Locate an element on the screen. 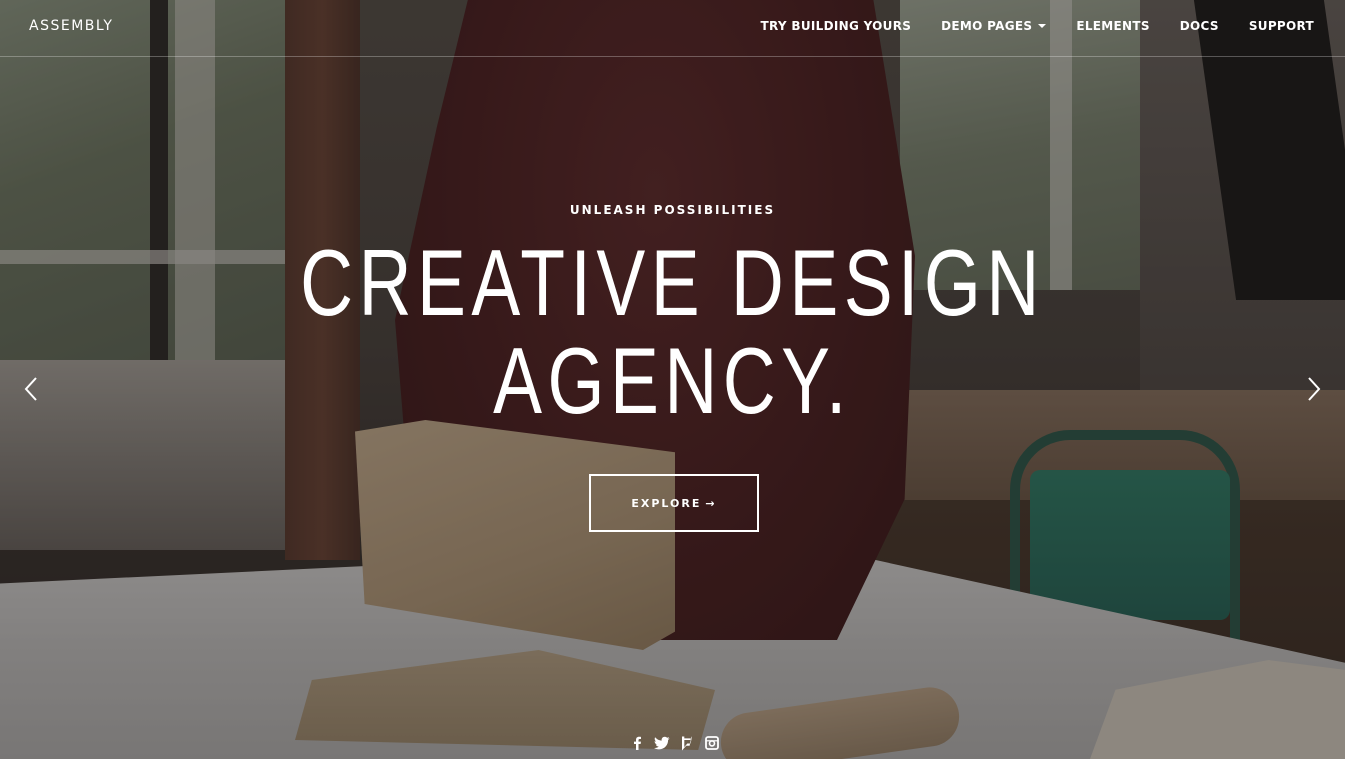  instagram-link is located at coordinates (712, 743).